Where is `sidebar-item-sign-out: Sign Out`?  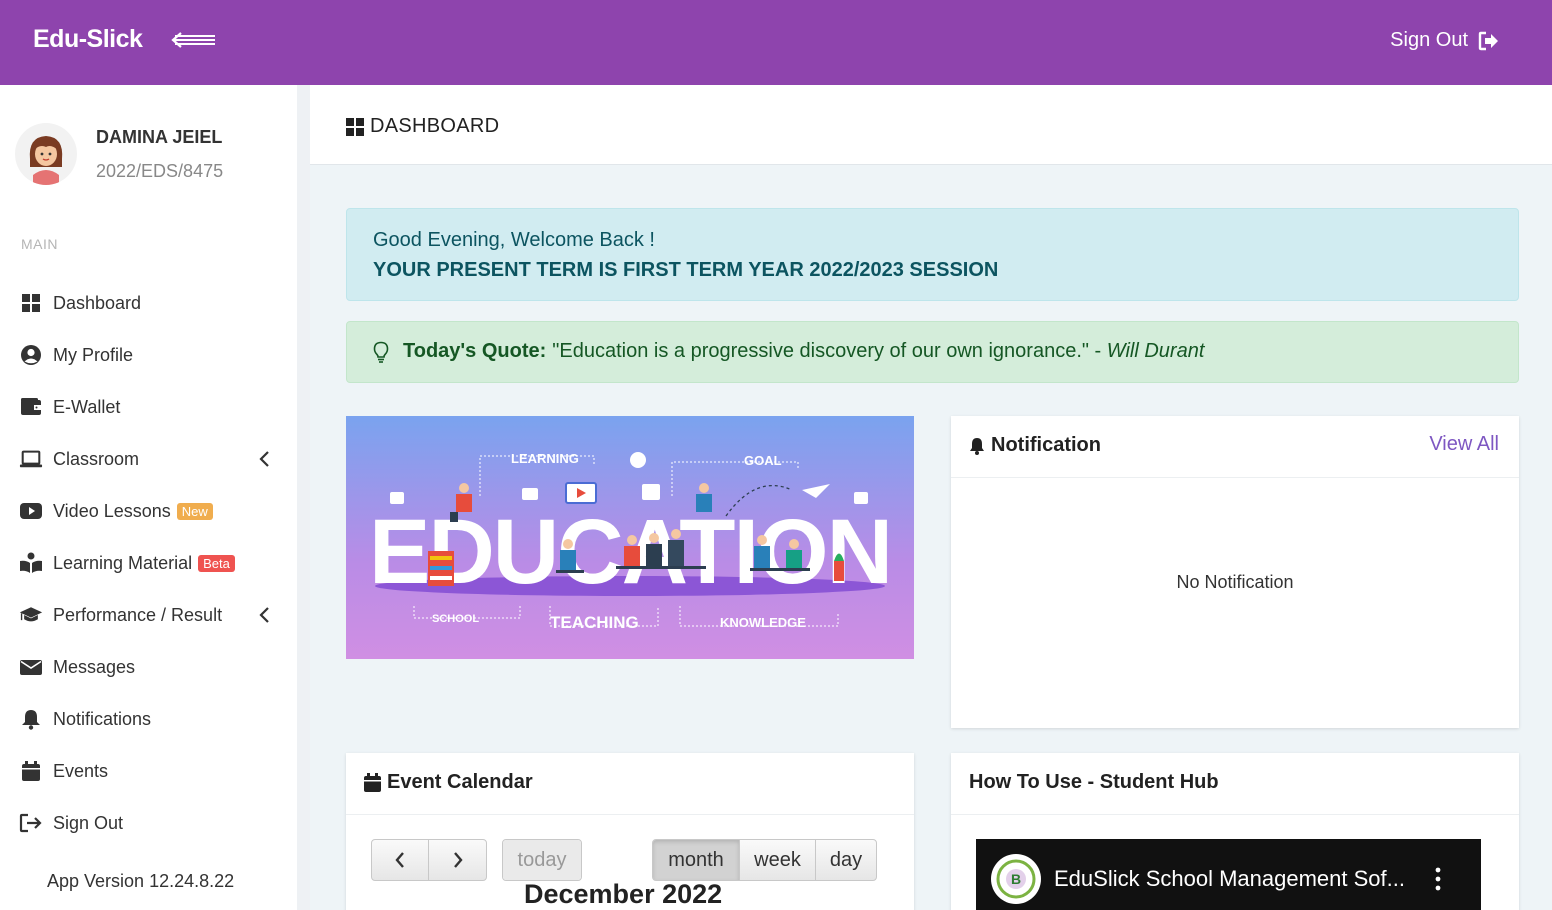 sidebar-item-sign-out: Sign Out is located at coordinates (71, 823).